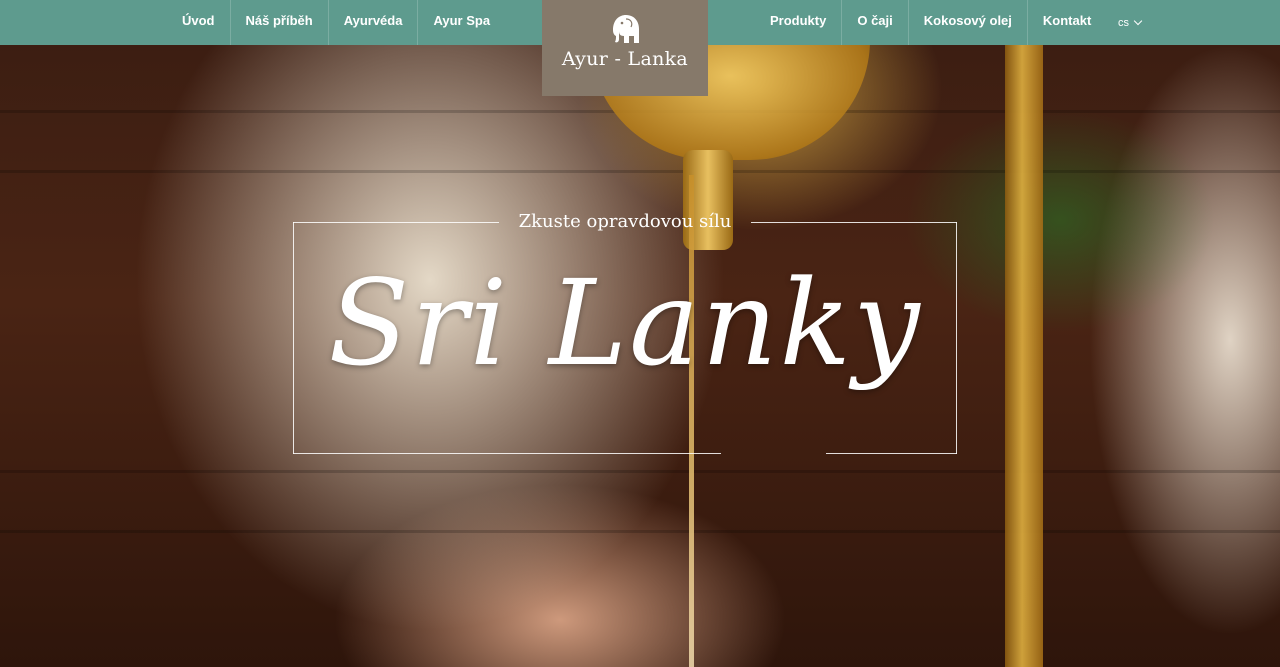  Describe the element at coordinates (625, 221) in the screenshot. I see `hero-tagline: Zkuste opravdovou sílu` at that location.